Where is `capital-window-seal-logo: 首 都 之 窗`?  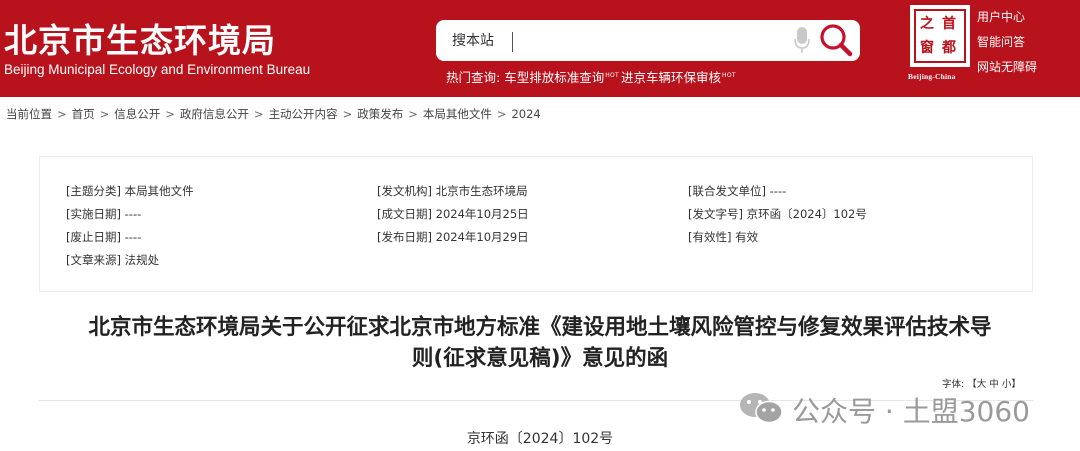 capital-window-seal-logo: 首 都 之 窗 is located at coordinates (940, 36).